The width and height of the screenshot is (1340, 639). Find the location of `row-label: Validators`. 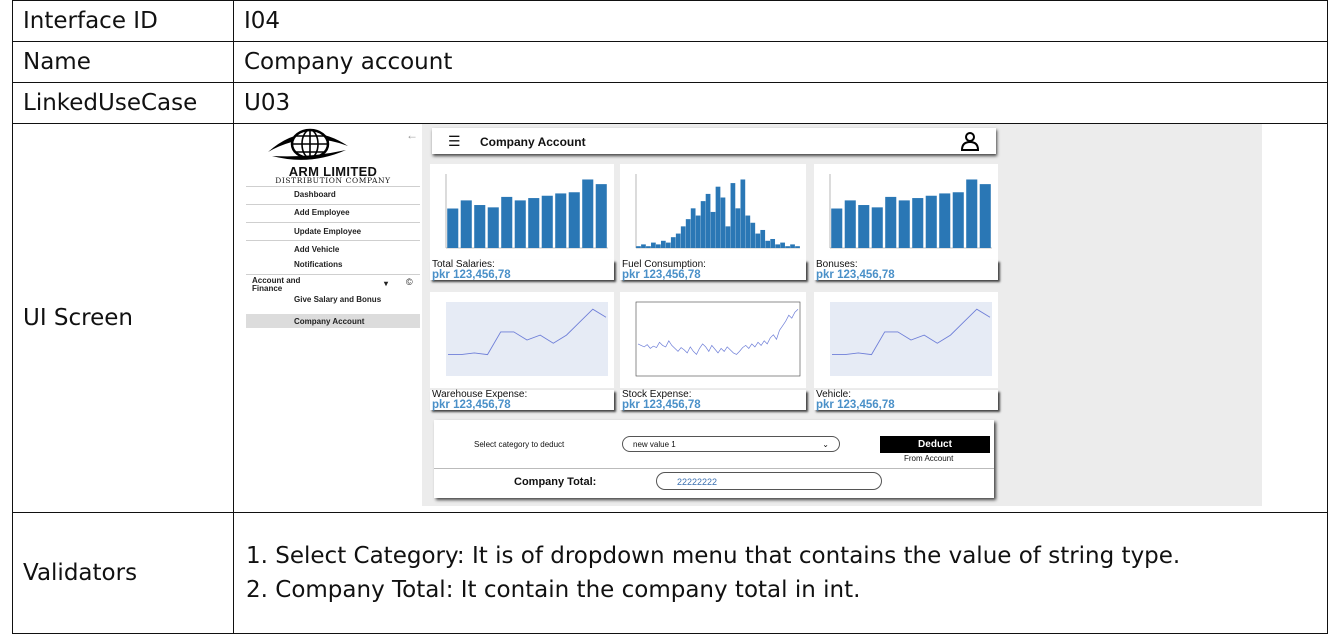

row-label: Validators is located at coordinates (123, 573).